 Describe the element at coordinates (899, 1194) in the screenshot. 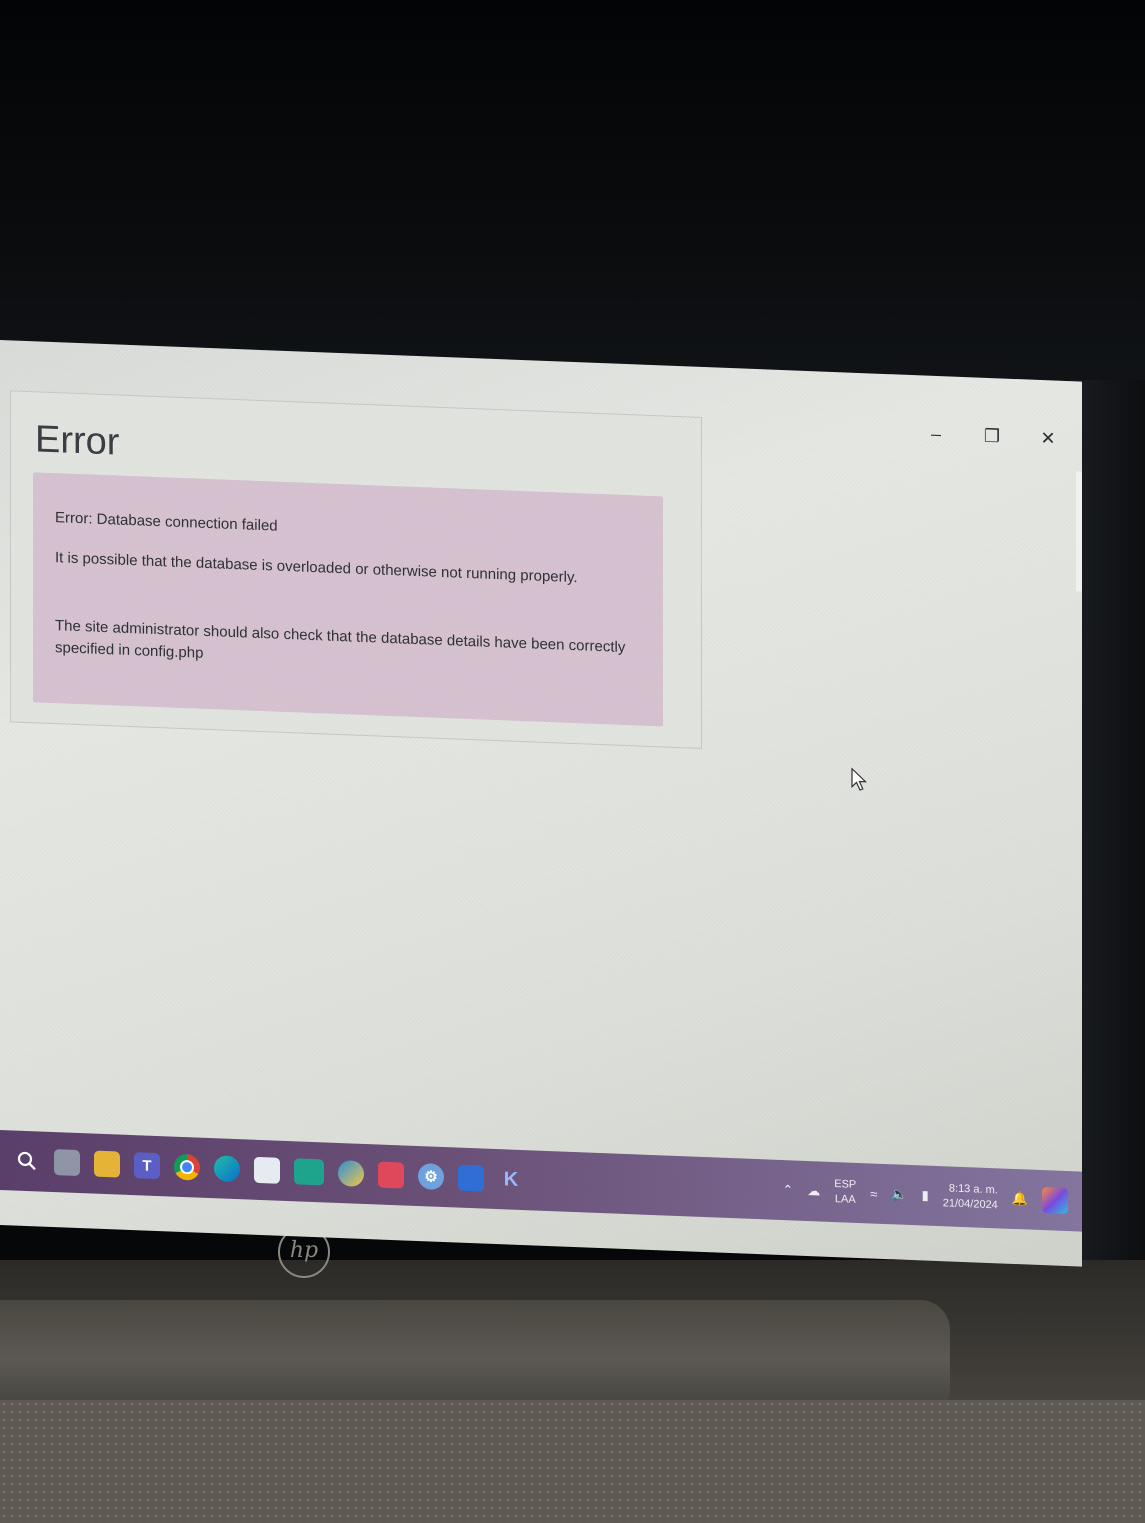

I see `volume-icon: 🔈` at that location.